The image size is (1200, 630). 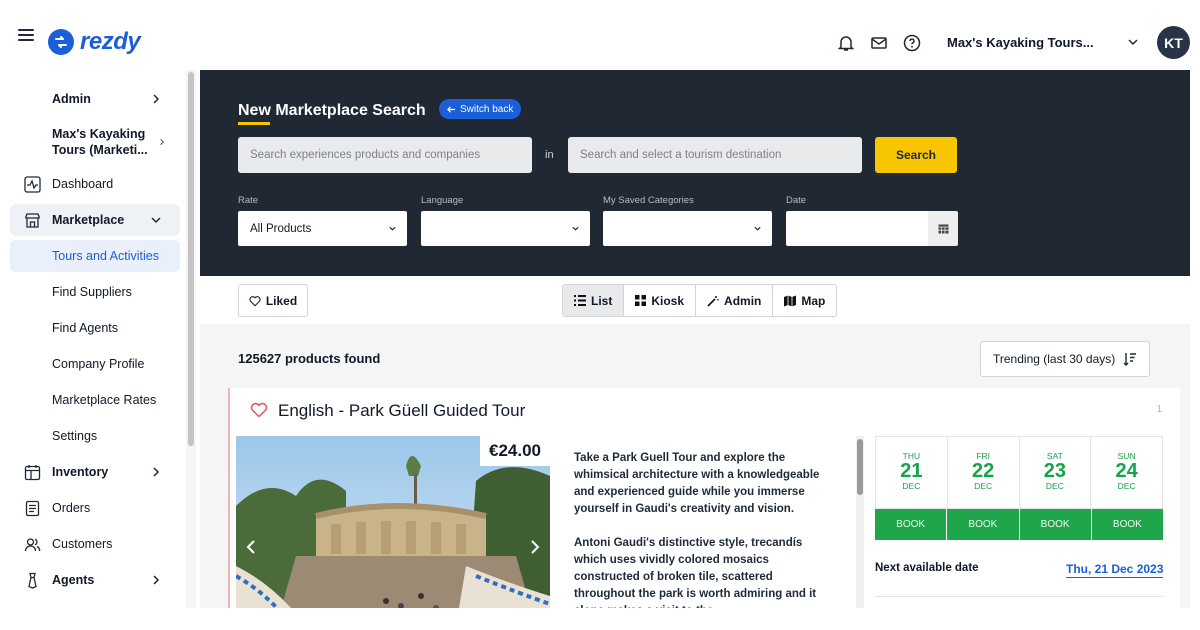 I want to click on sort-select-value: Trending (last 30 days), so click(x=1054, y=359).